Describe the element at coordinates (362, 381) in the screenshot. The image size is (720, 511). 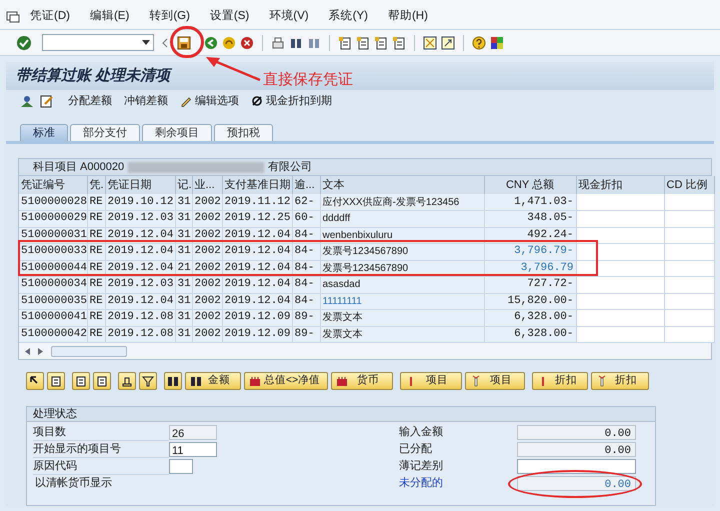
I see `toolbar-button: 货币` at that location.